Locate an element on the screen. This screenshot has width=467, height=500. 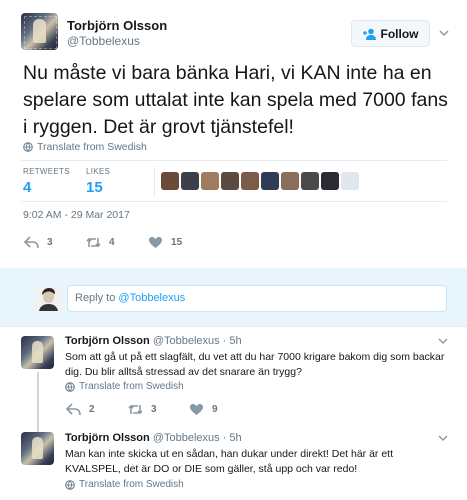
retweet-action: 3 is located at coordinates (142, 409).